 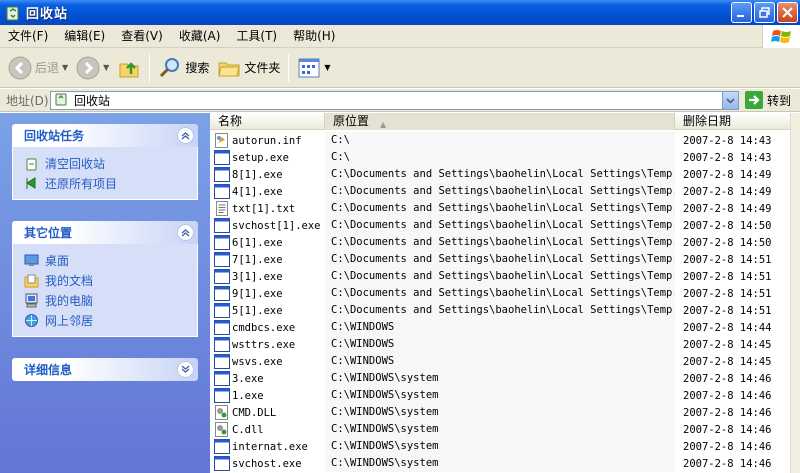 I want to click on column-name: 名称, so click(x=267, y=121).